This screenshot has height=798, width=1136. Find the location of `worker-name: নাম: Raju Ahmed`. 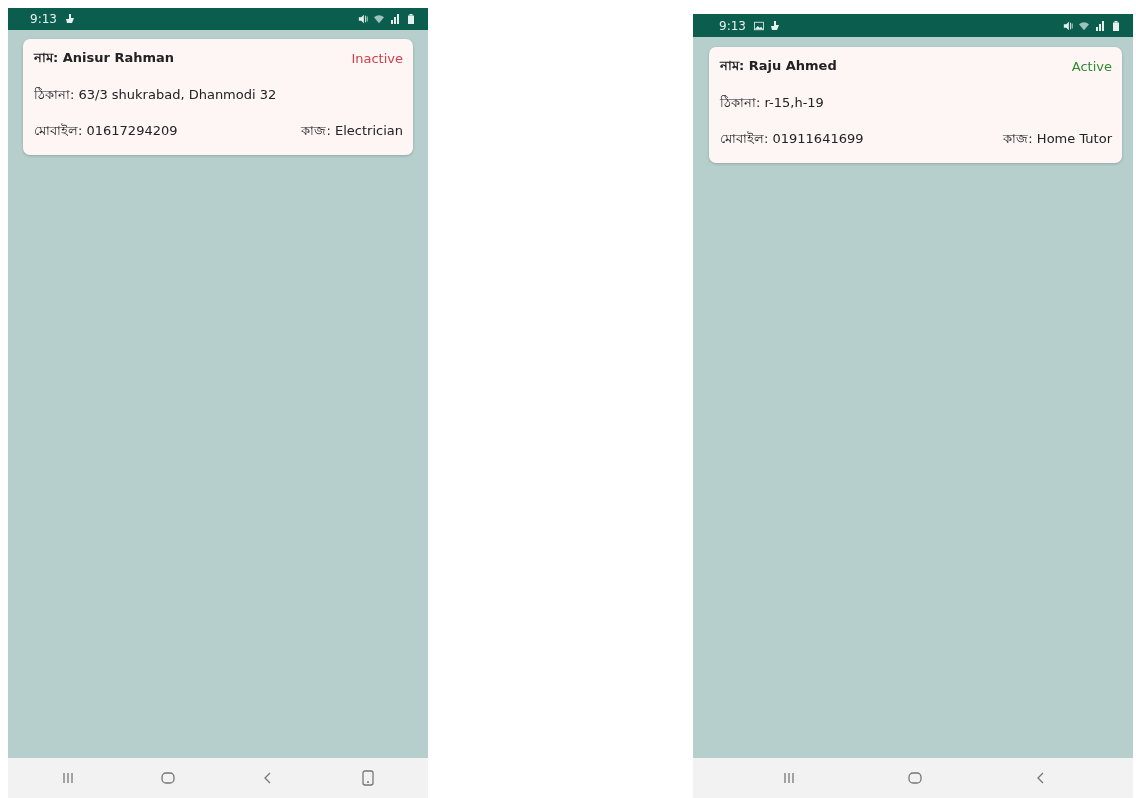

worker-name: নাম: Raju Ahmed is located at coordinates (778, 65).